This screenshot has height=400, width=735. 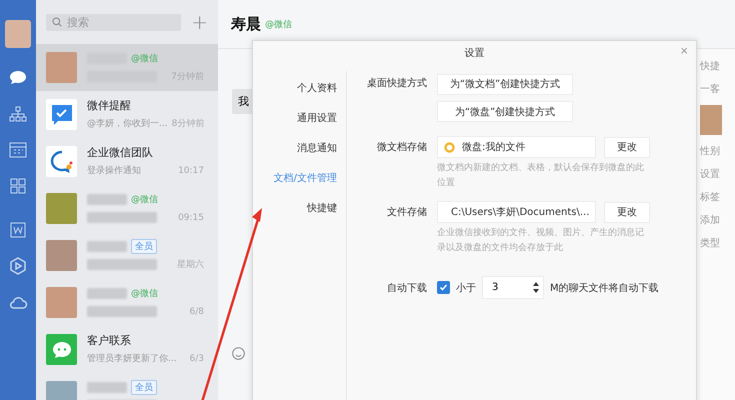 I want to click on checkmark-icon, so click(x=443, y=287).